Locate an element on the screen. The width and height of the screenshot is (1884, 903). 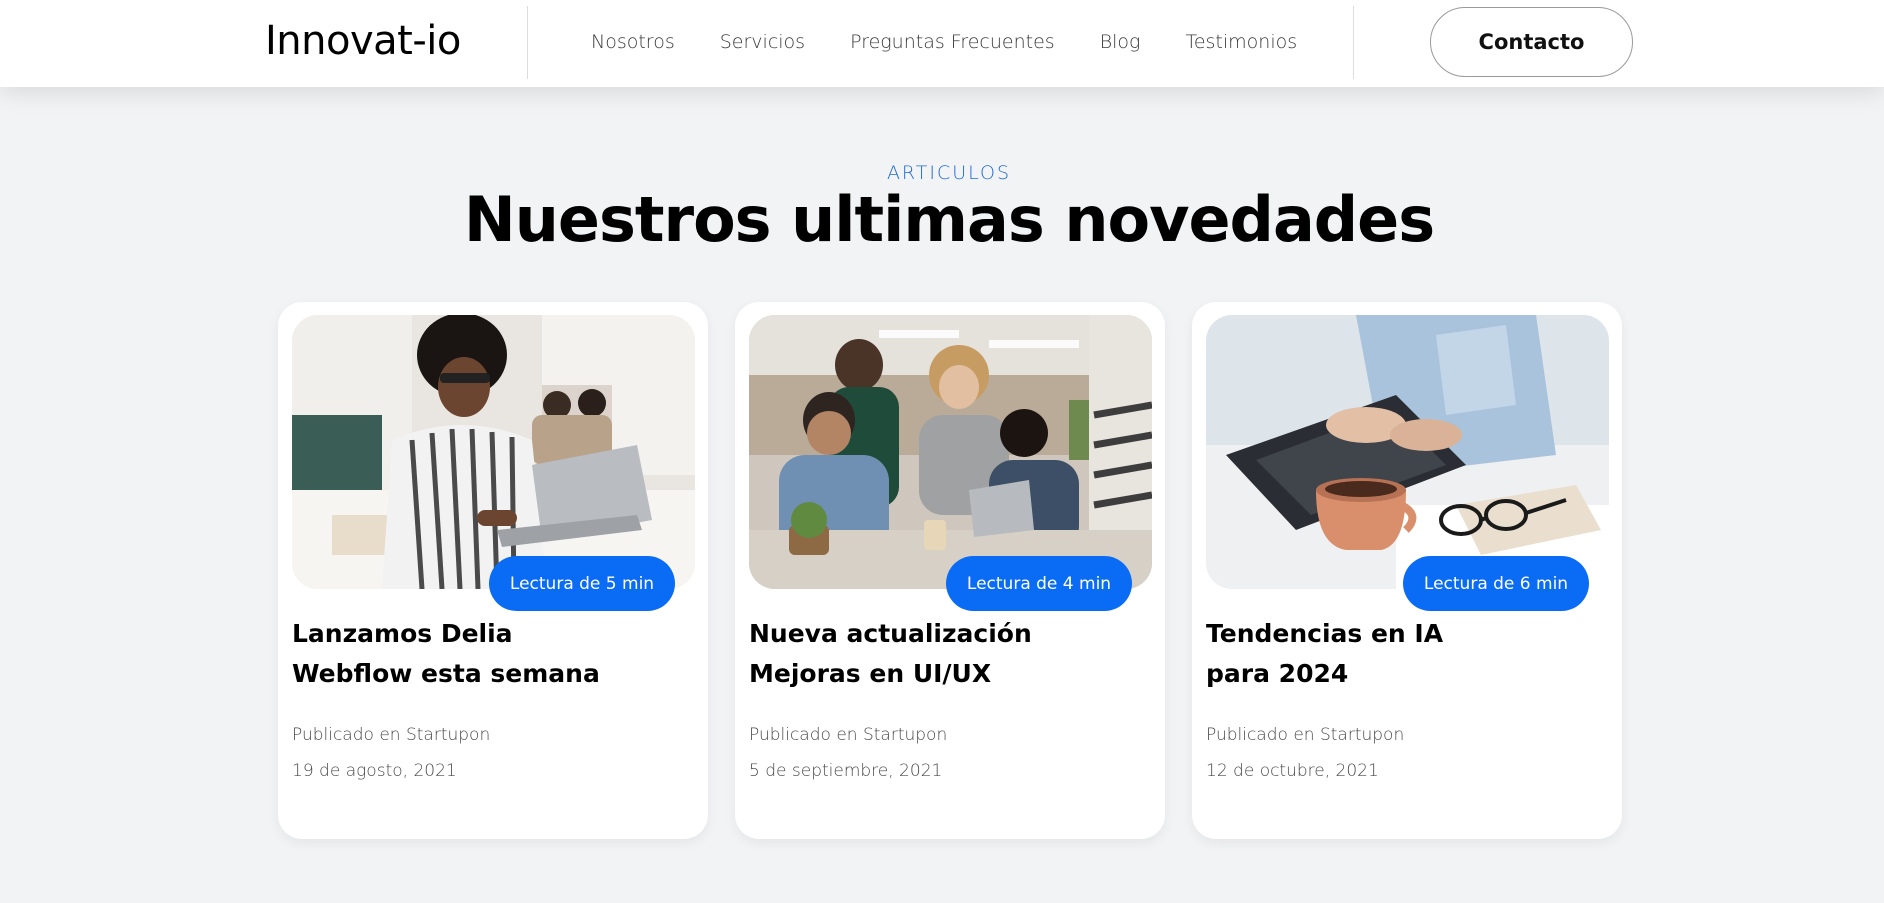
article-title: Nueva actualización Mejoras en UI/UX is located at coordinates (949, 654).